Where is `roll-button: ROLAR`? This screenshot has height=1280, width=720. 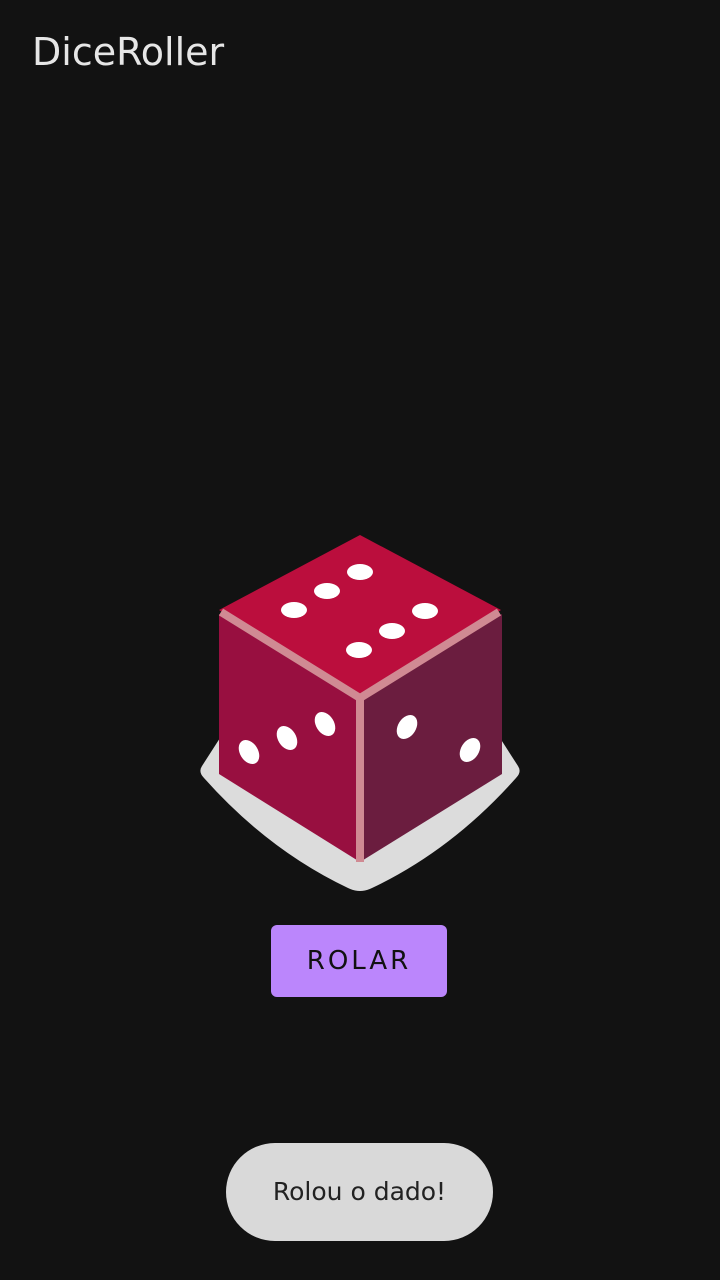 roll-button: ROLAR is located at coordinates (359, 961).